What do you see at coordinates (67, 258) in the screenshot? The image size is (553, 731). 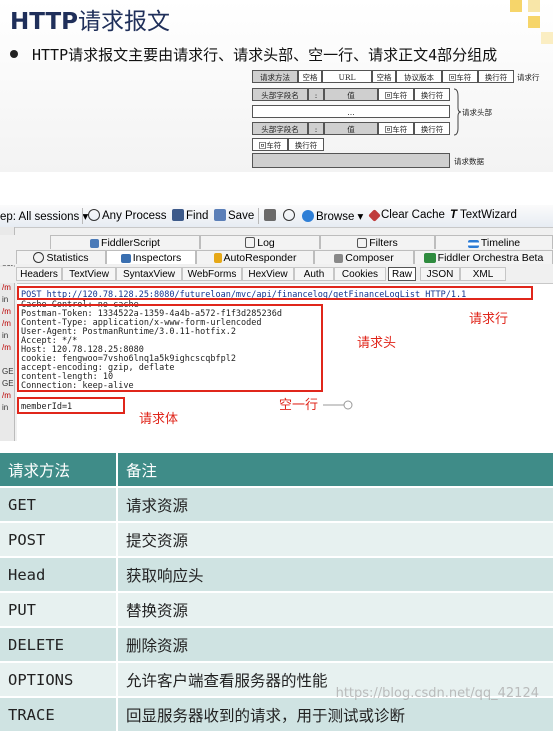 I see `tab-label: Statistics` at bounding box center [67, 258].